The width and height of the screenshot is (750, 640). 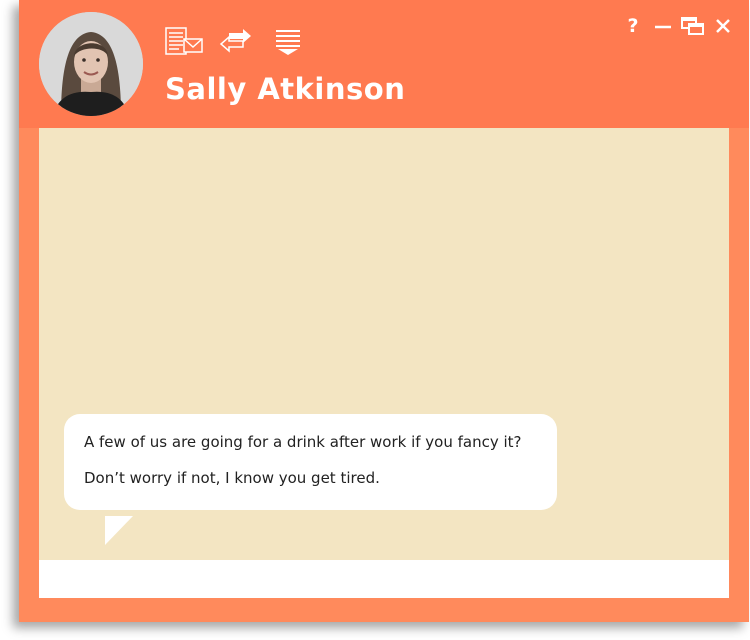 I want to click on avatar-photo, so click(x=91, y=64).